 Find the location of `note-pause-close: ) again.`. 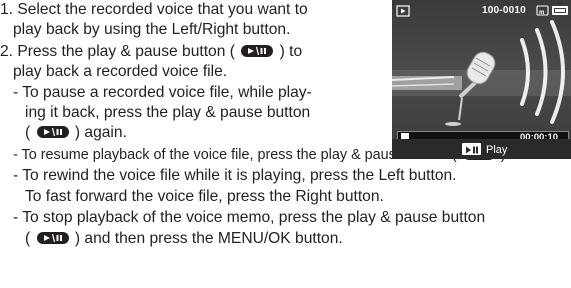

note-pause-close: ) again. is located at coordinates (100, 132).